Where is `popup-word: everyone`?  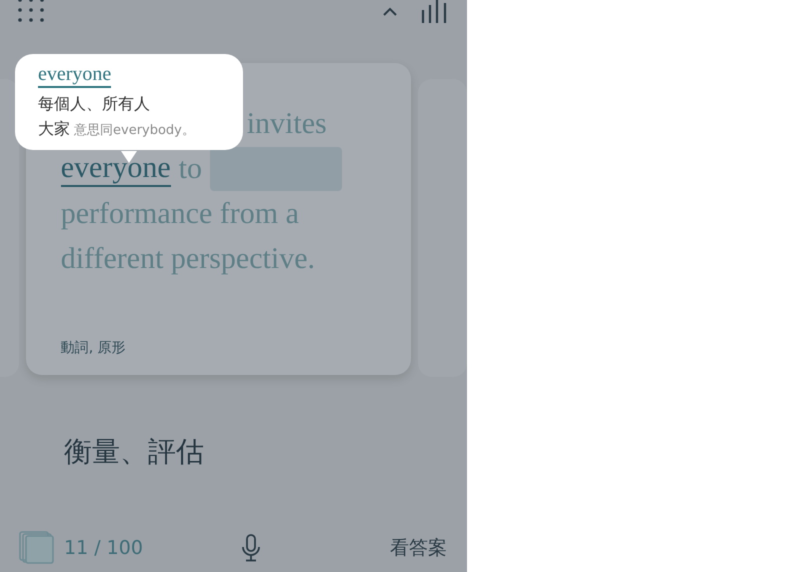 popup-word: everyone is located at coordinates (75, 75).